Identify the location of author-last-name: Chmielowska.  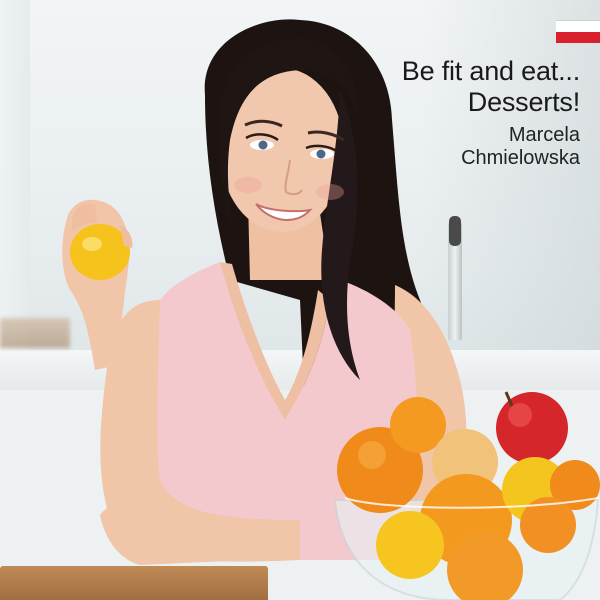
(520, 158).